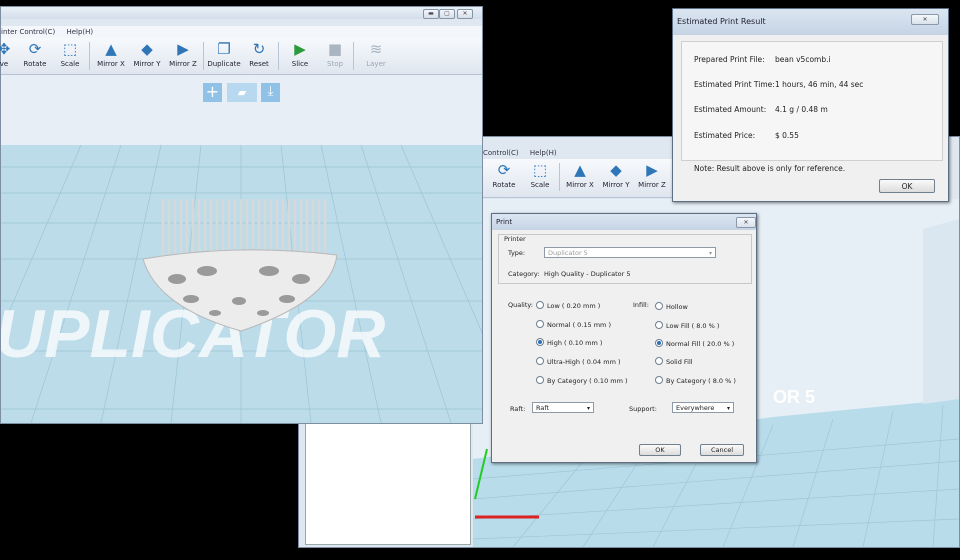 Image resolution: width=960 pixels, height=560 pixels. I want to click on view-model-icon: ▰, so click(242, 92).